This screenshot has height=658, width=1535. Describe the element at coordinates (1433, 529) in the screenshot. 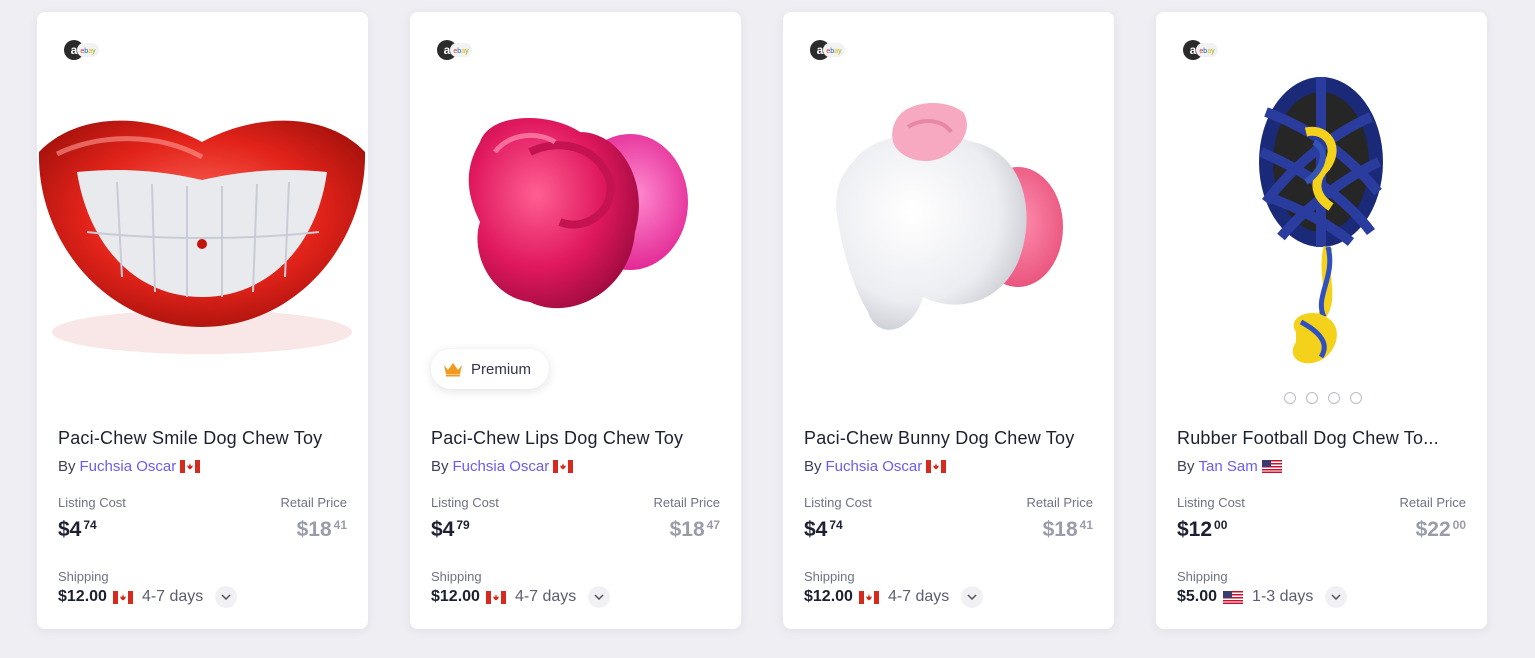

I see `retail-price-dollars: $22` at that location.